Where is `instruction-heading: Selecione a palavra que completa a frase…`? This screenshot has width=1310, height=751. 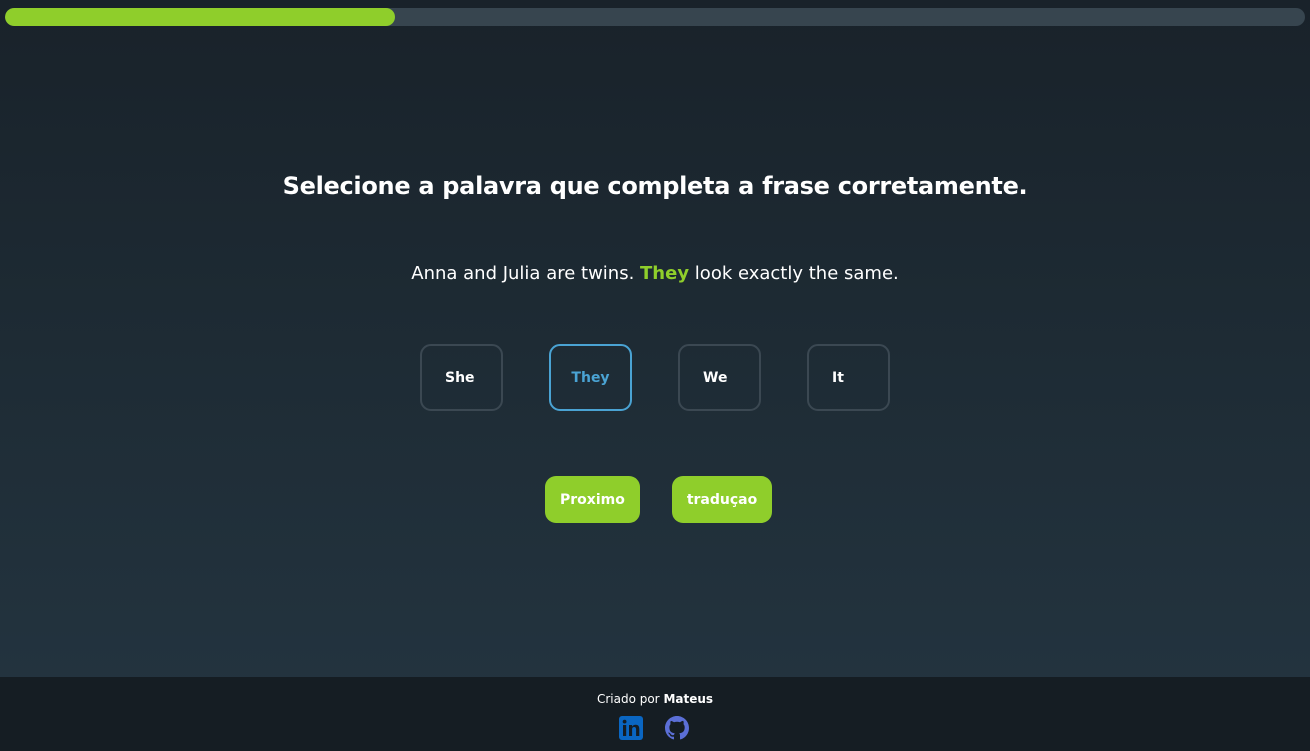 instruction-heading: Selecione a palavra que completa a frase… is located at coordinates (655, 186).